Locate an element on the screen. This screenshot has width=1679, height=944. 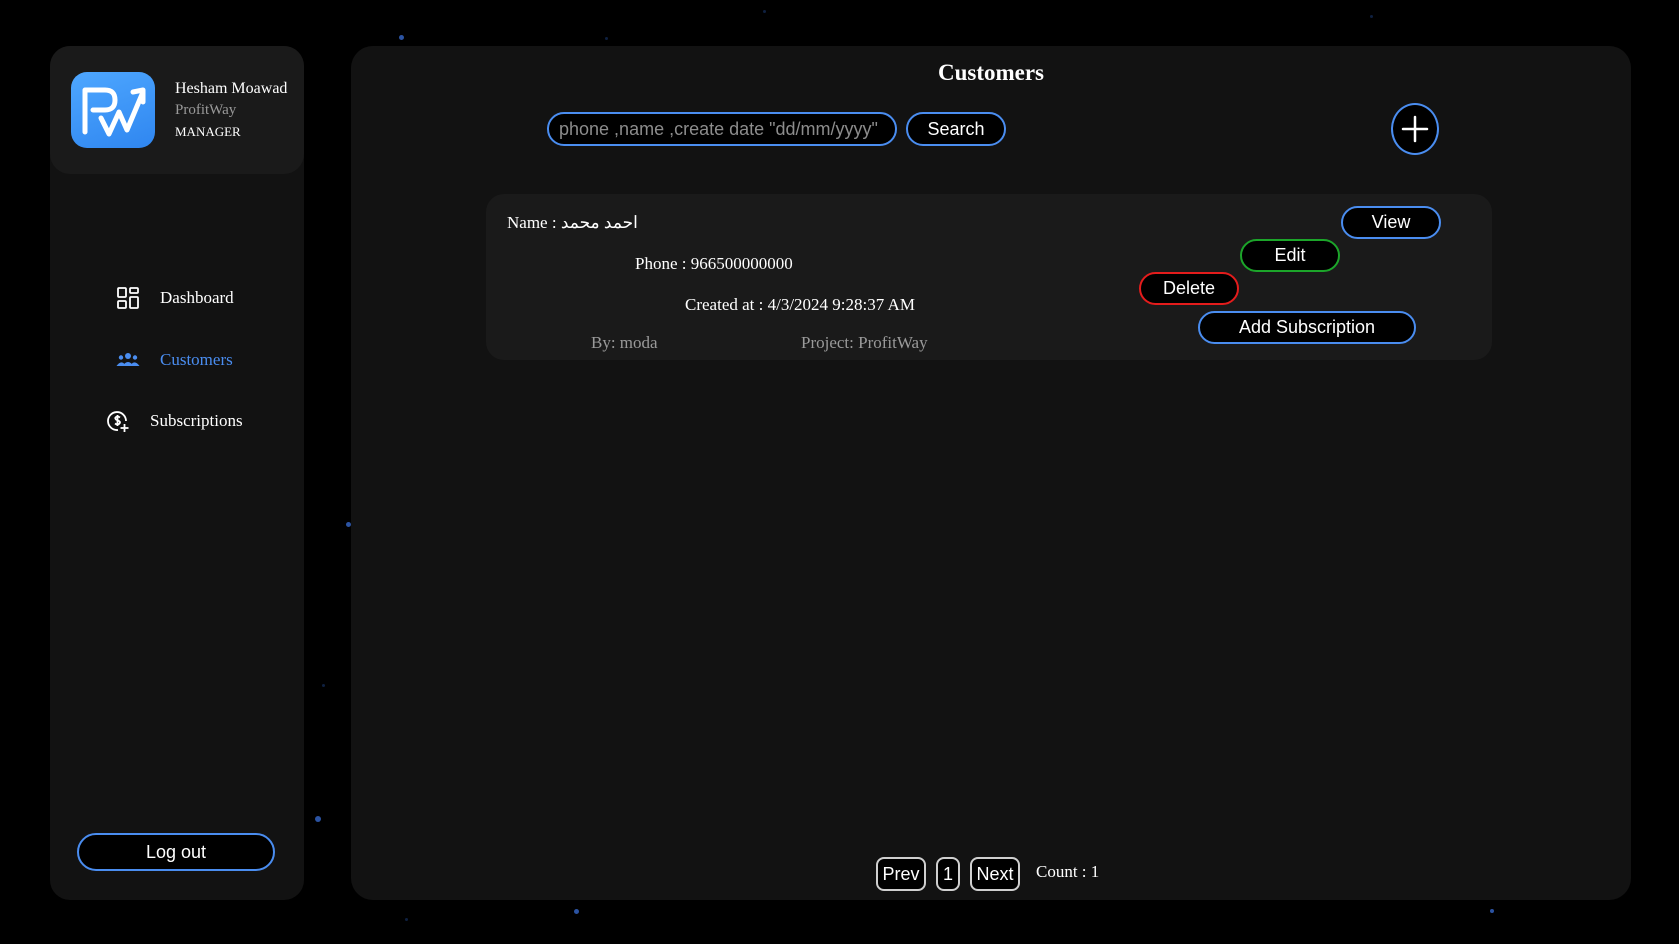
sidebar-item-customers: Customers is located at coordinates (174, 360).